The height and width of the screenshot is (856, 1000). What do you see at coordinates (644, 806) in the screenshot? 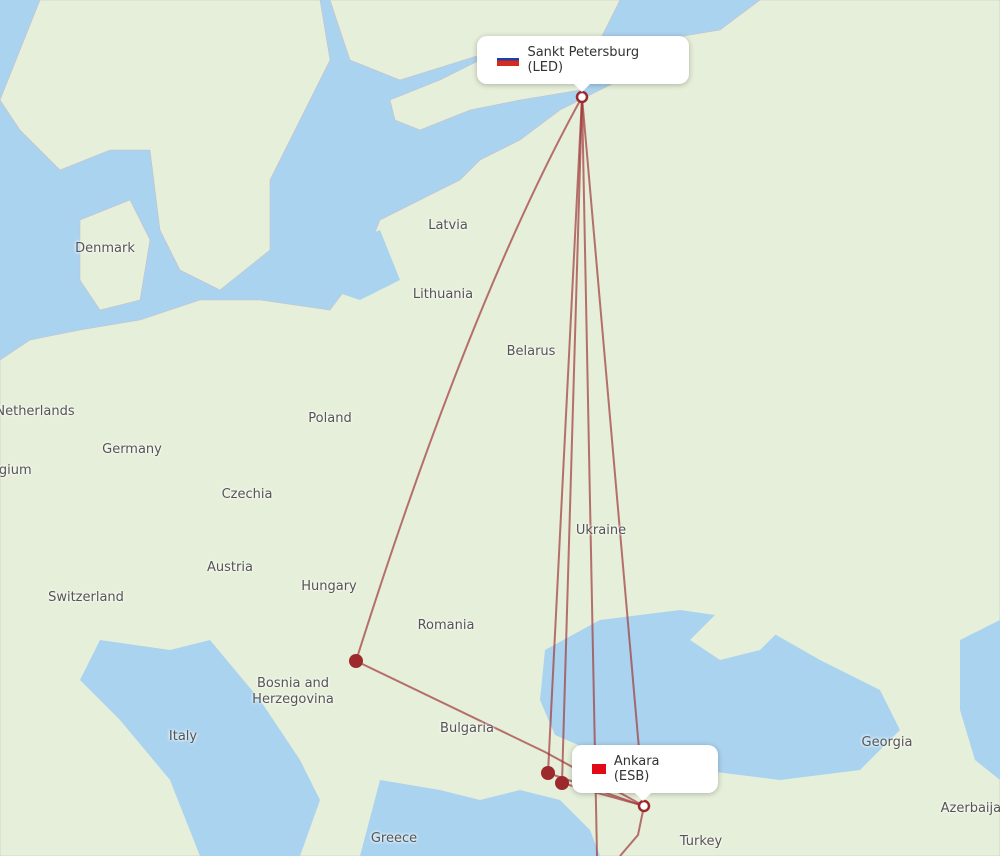
I see `destination-marker` at bounding box center [644, 806].